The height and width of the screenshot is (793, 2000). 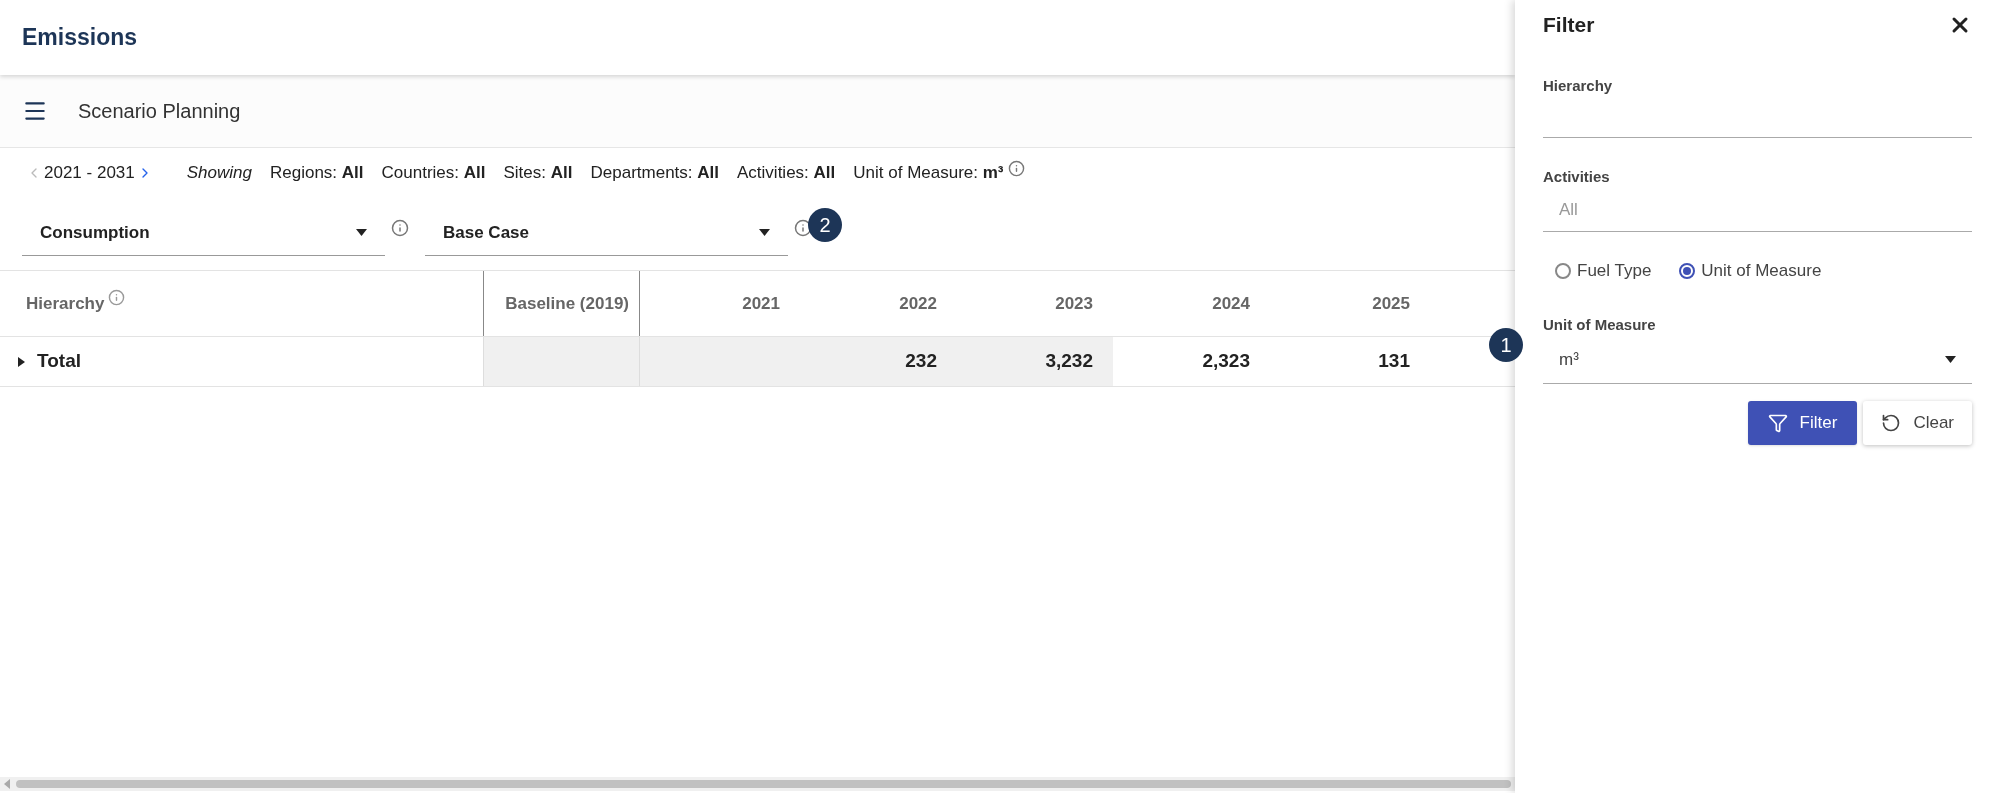 What do you see at coordinates (203, 233) in the screenshot?
I see `select-field: Consumption` at bounding box center [203, 233].